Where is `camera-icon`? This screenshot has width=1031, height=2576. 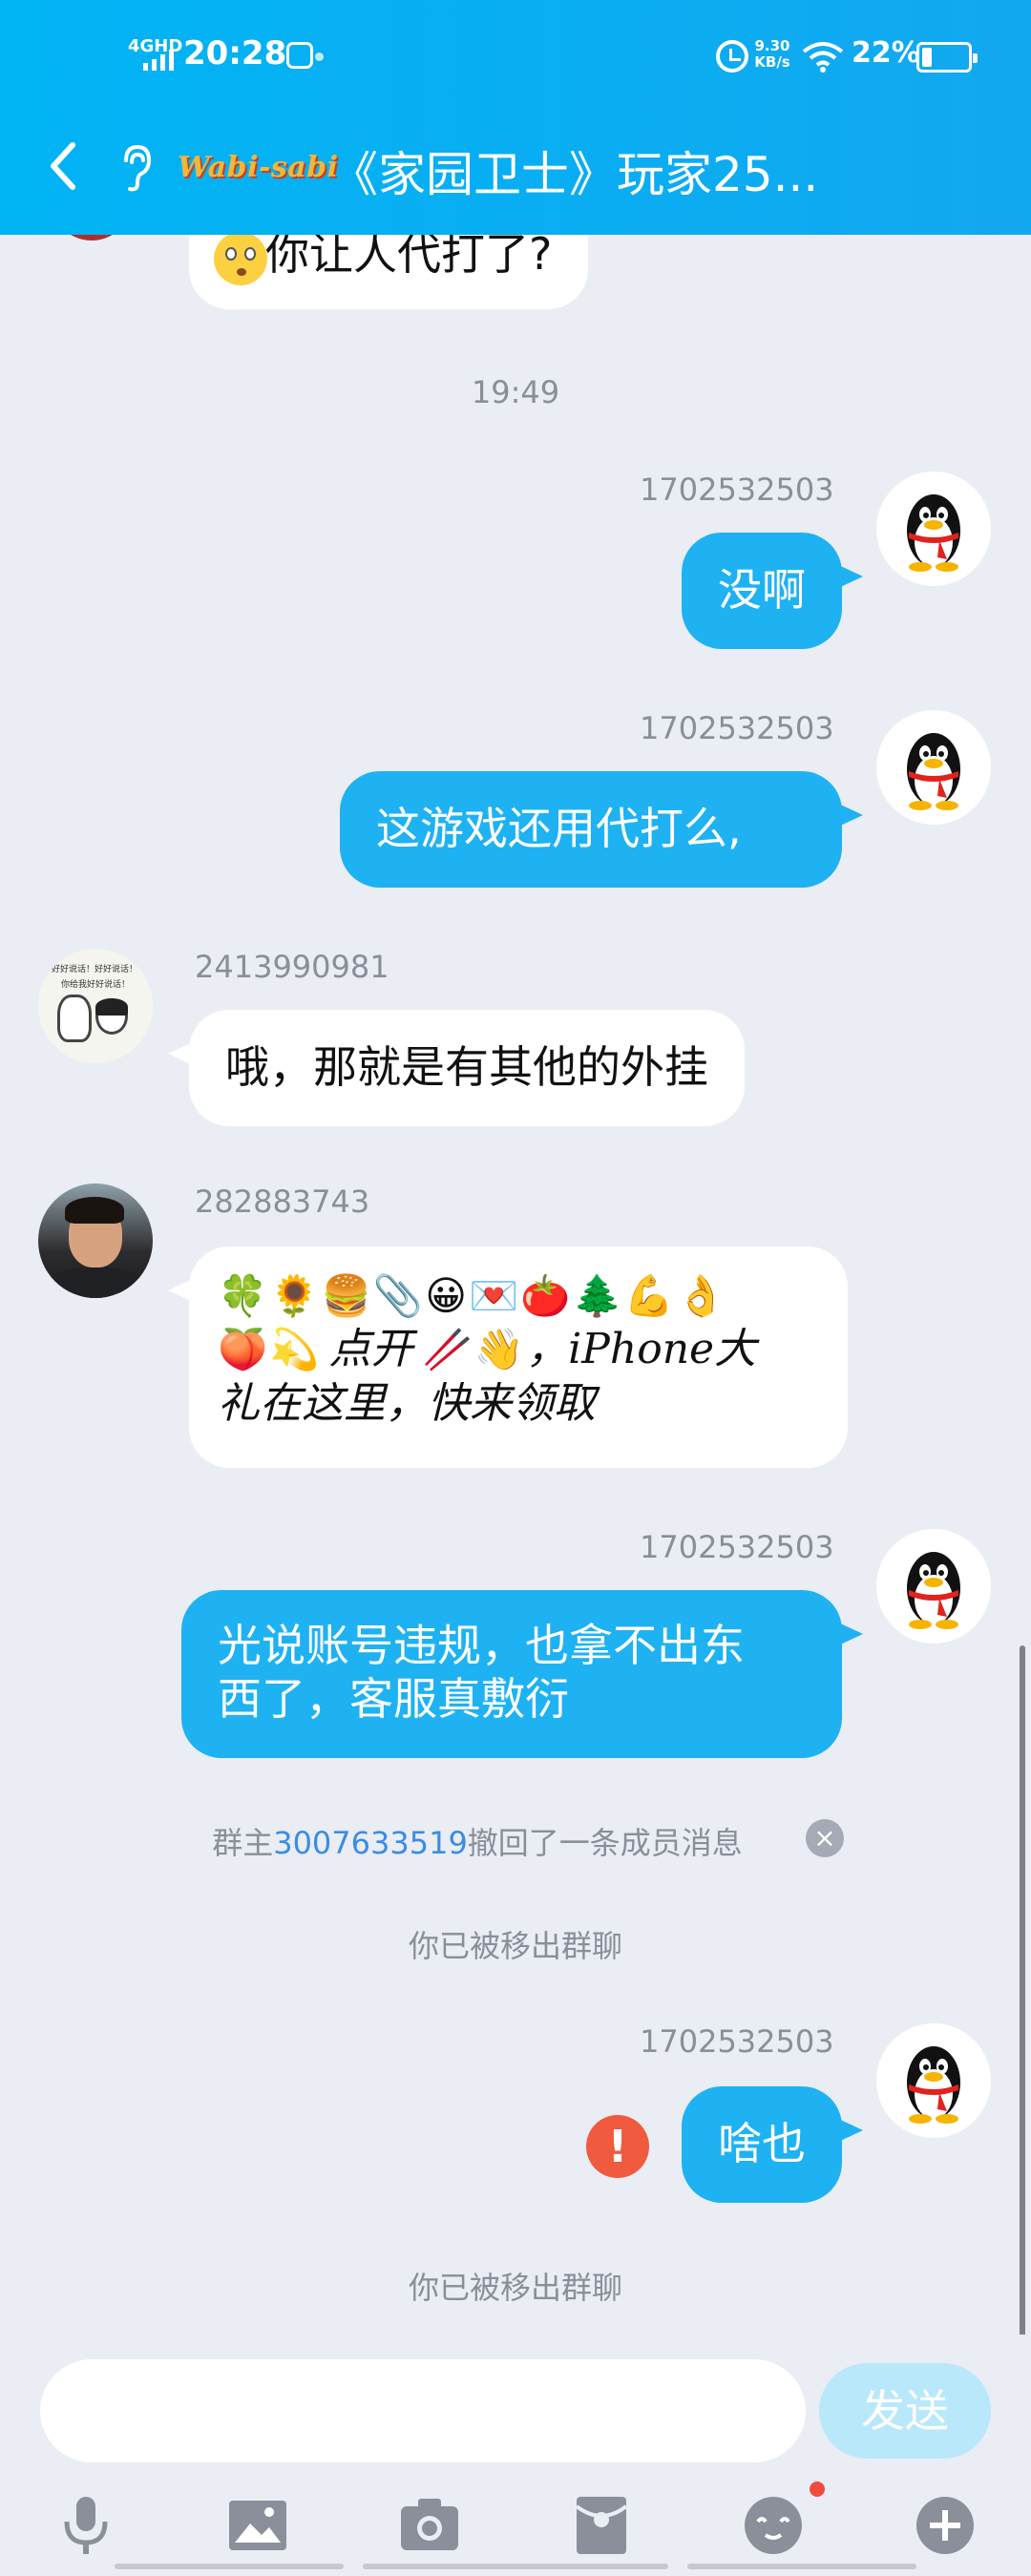 camera-icon is located at coordinates (429, 2524).